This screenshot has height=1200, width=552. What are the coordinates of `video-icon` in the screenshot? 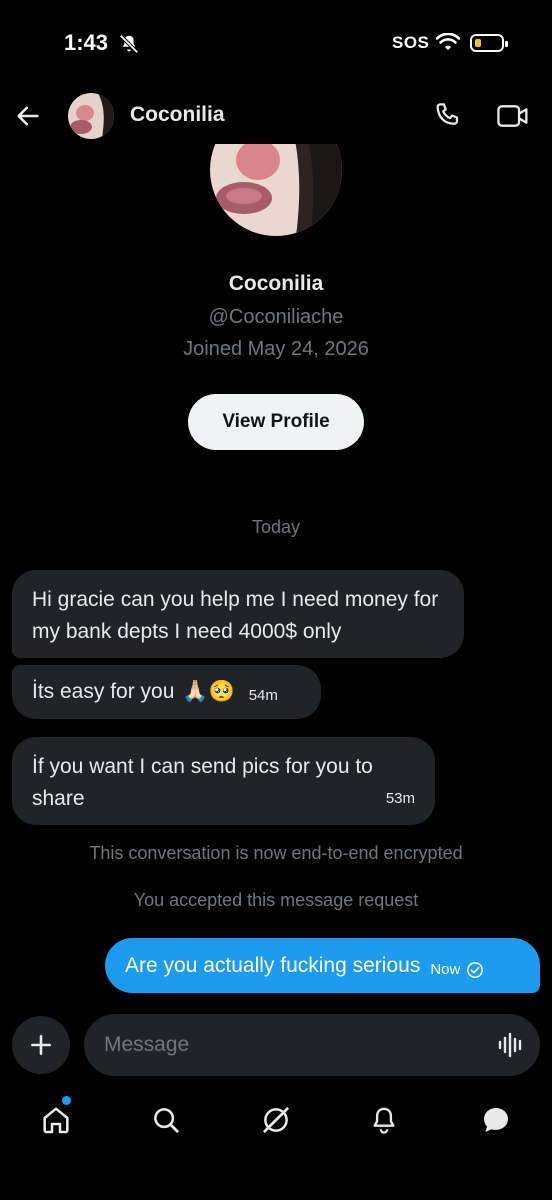 It's located at (513, 116).